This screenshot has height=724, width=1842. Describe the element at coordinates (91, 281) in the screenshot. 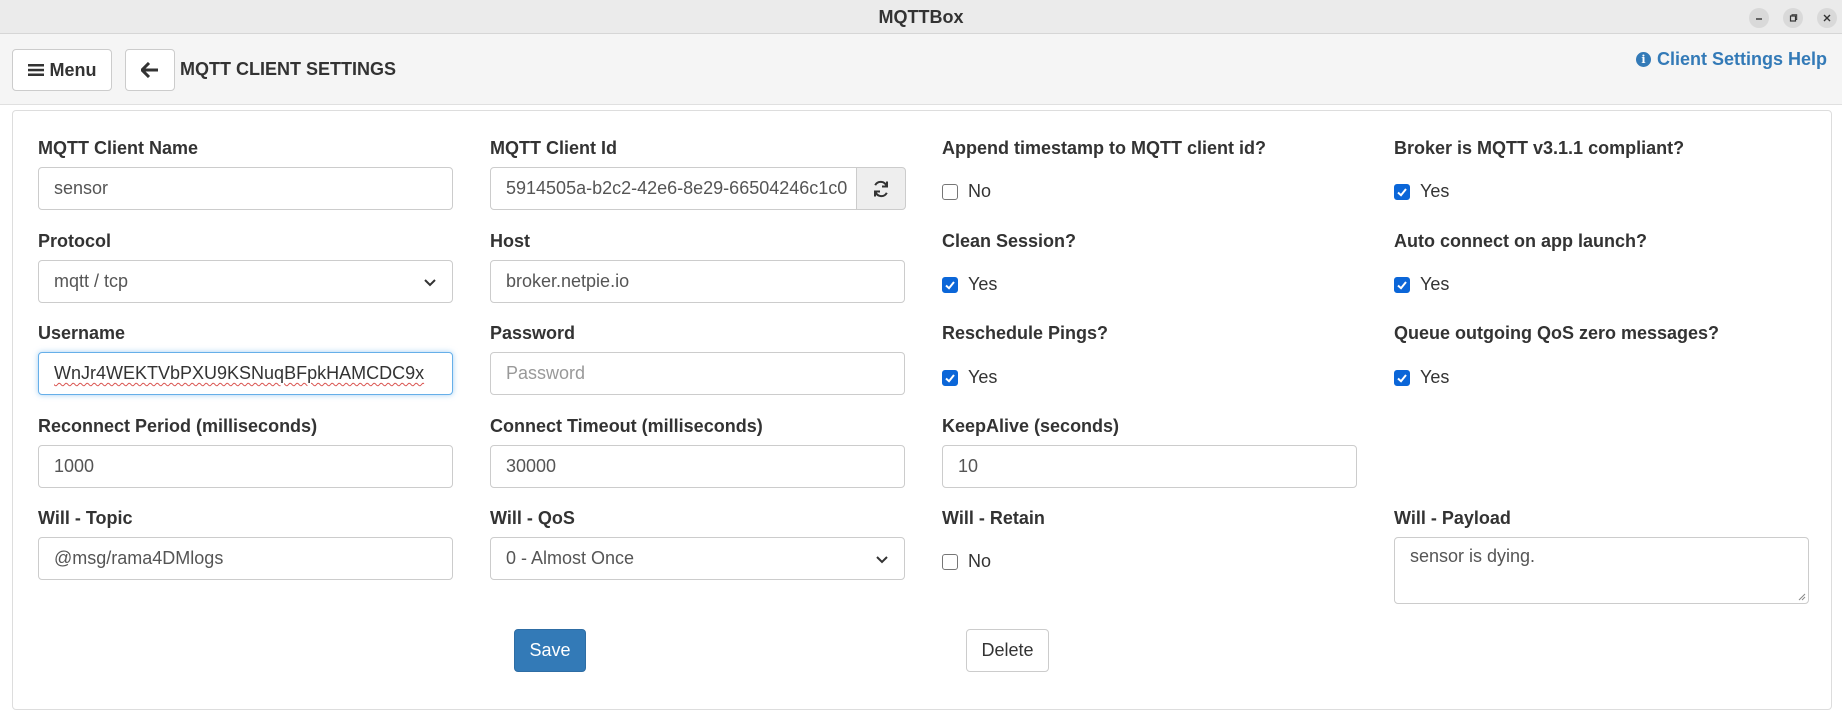

I see `protocol-value: mqtt / tcp` at that location.